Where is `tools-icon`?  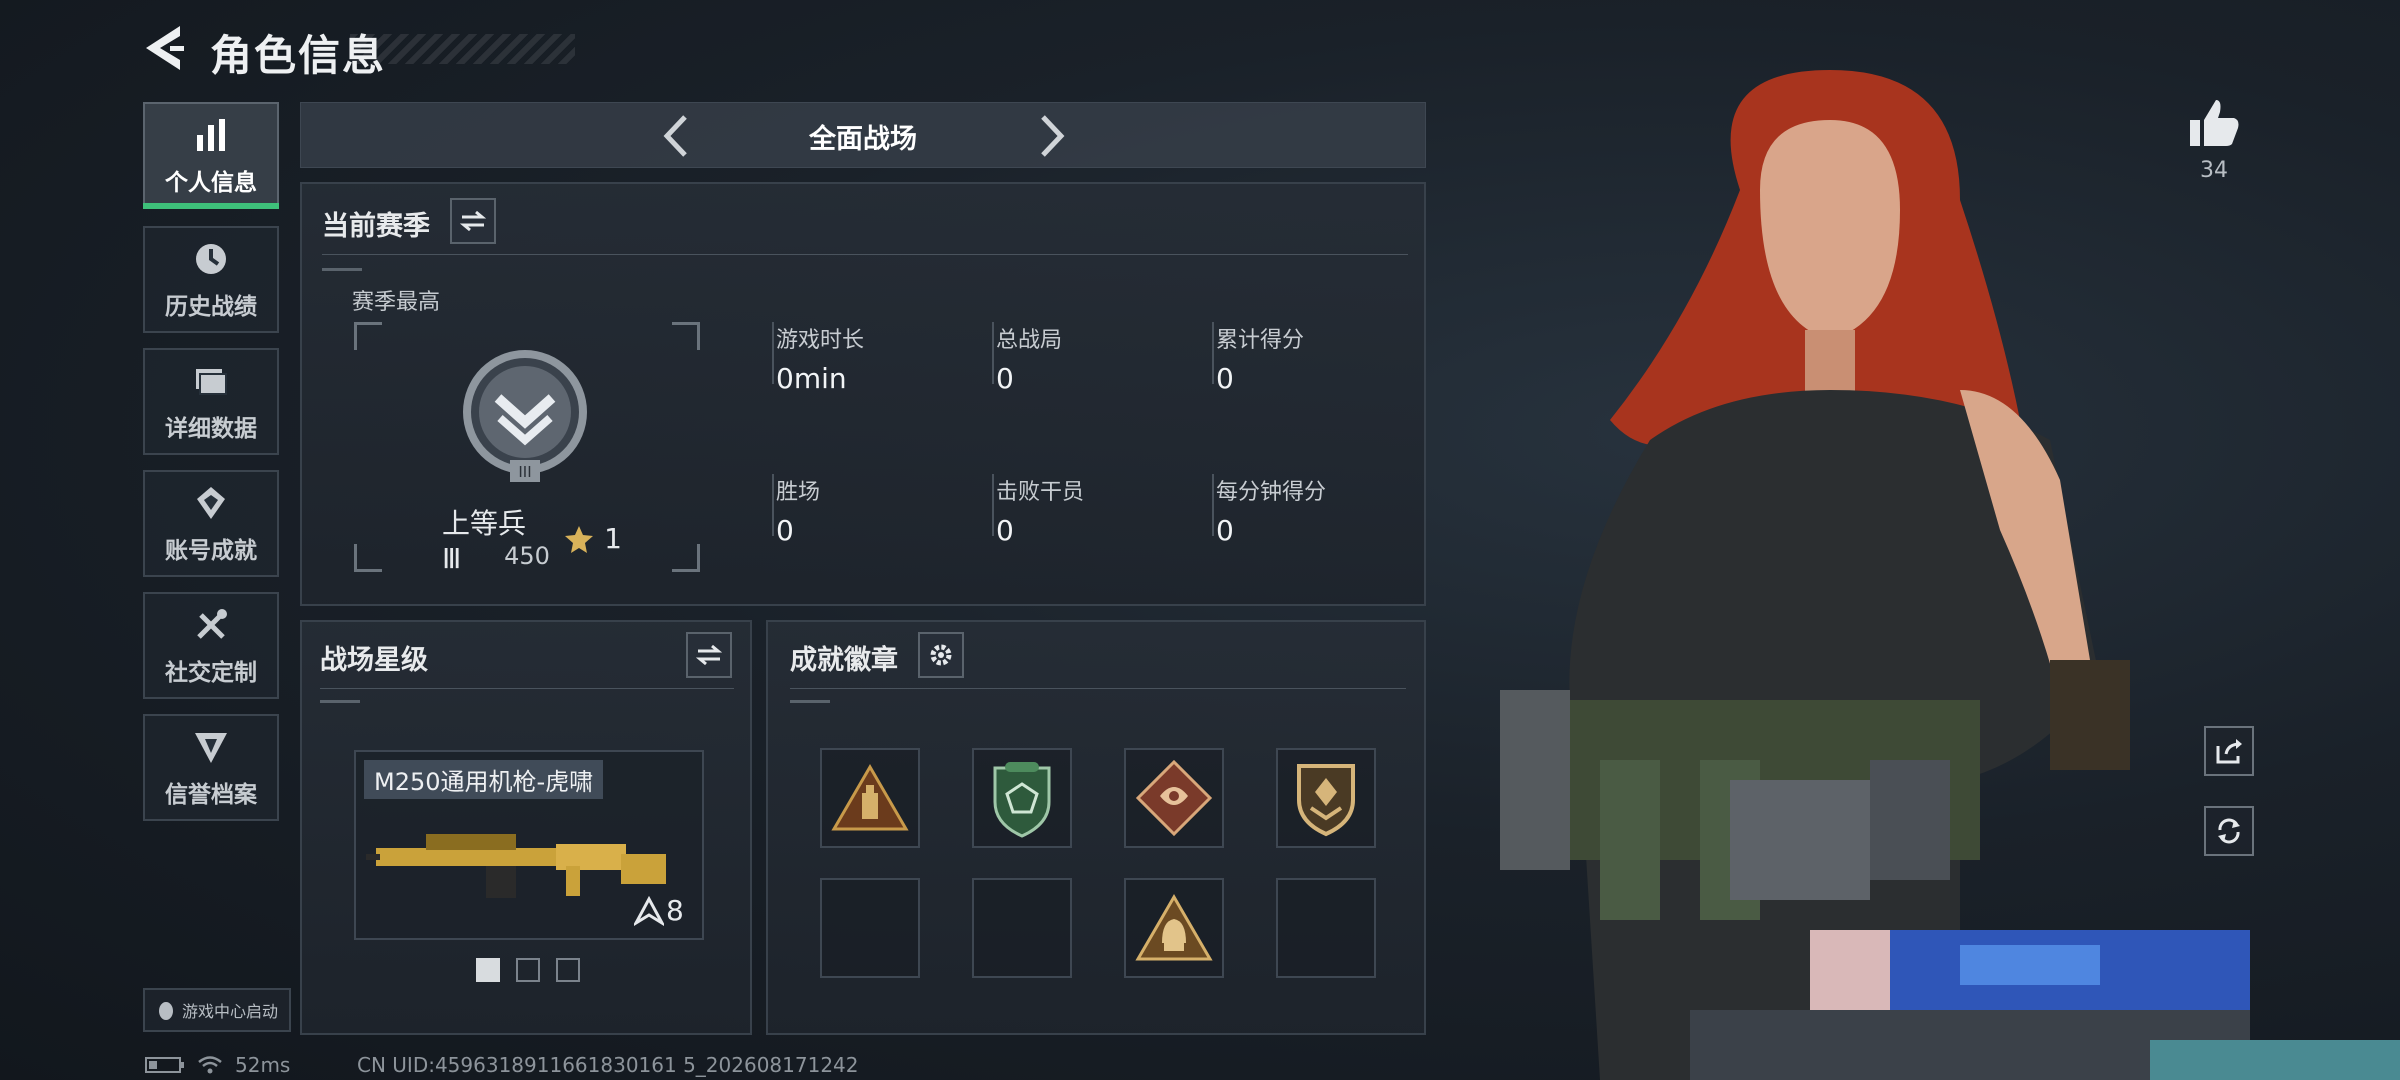
tools-icon is located at coordinates (212, 623).